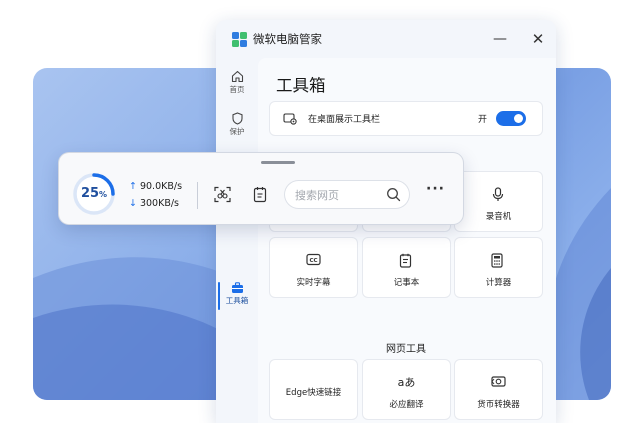  What do you see at coordinates (317, 195) in the screenshot?
I see `search-placeholder: 搜索网页` at bounding box center [317, 195].